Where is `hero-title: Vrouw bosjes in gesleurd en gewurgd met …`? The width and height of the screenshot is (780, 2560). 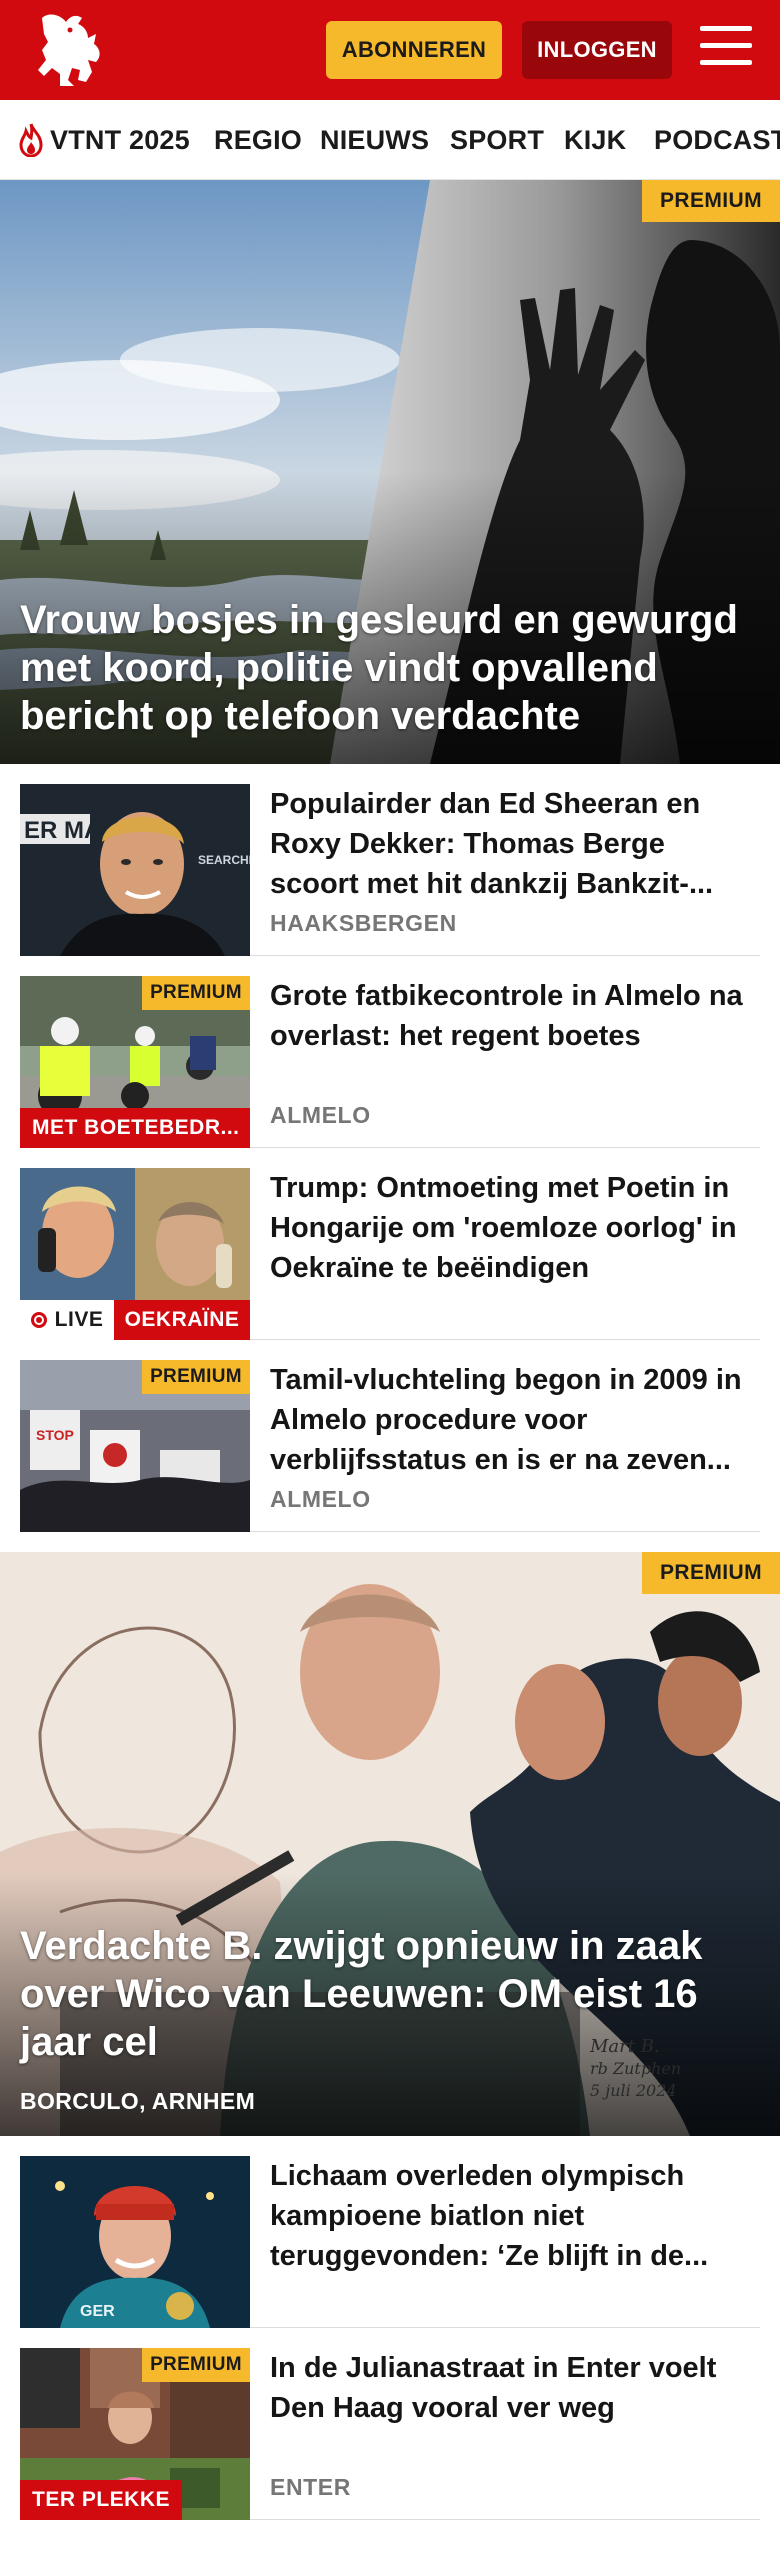 hero-title: Vrouw bosjes in gesleurd en gewurgd met … is located at coordinates (383, 668).